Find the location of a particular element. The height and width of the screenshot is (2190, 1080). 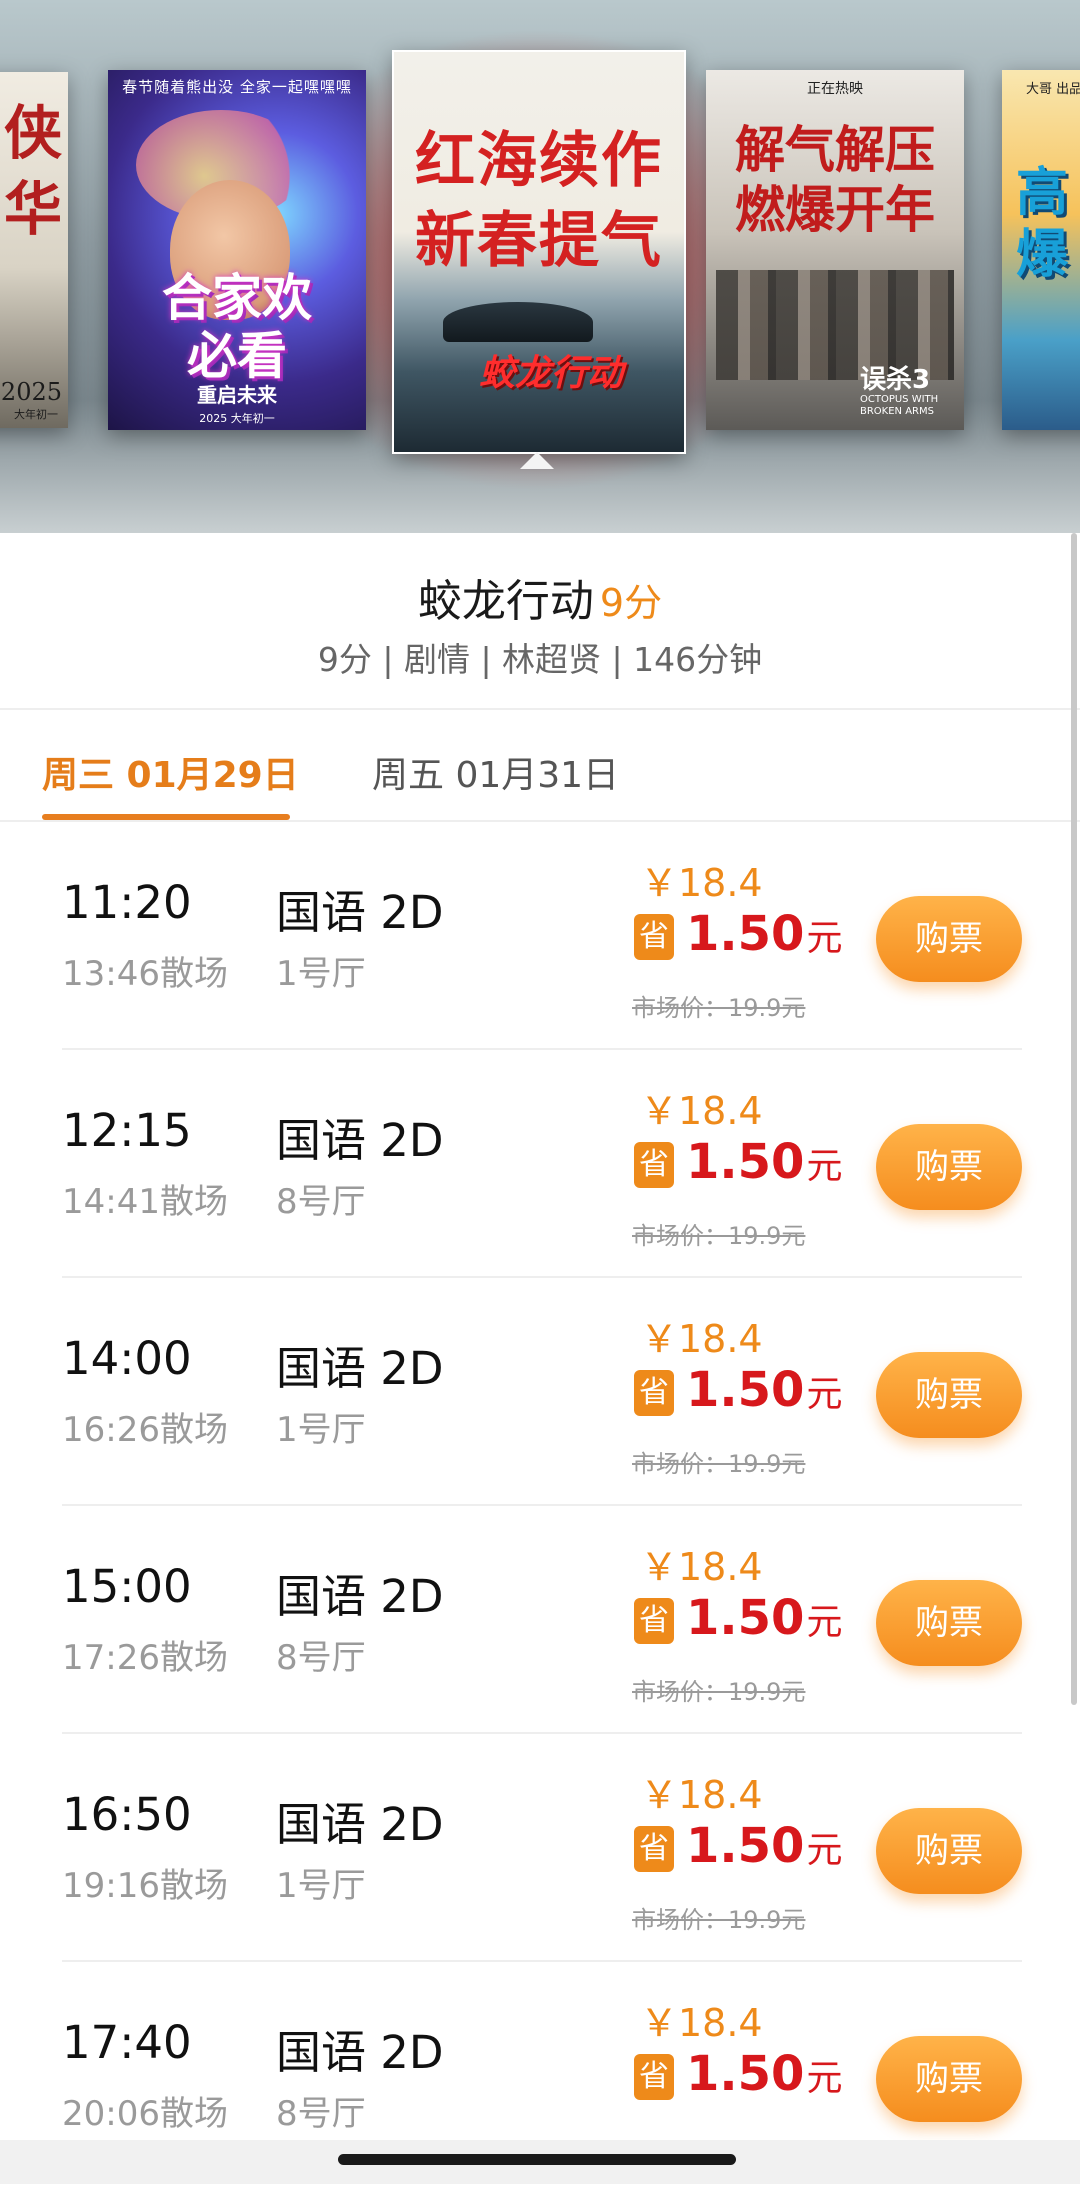

selected-pointer-icon is located at coordinates (537, 460).